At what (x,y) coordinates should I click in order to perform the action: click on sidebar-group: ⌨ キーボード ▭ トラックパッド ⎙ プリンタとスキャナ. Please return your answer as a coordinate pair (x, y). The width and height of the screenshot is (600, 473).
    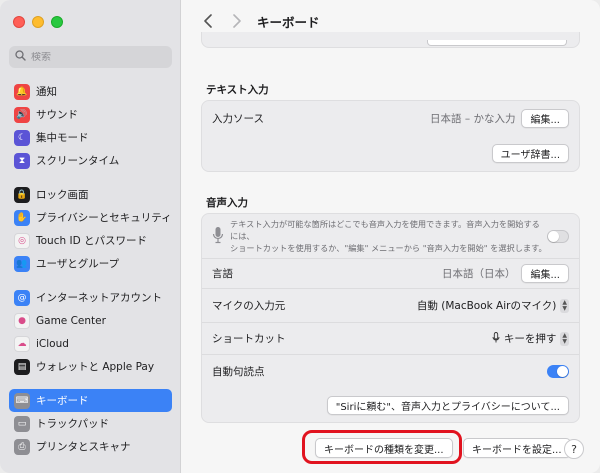
    Looking at the image, I should click on (90, 423).